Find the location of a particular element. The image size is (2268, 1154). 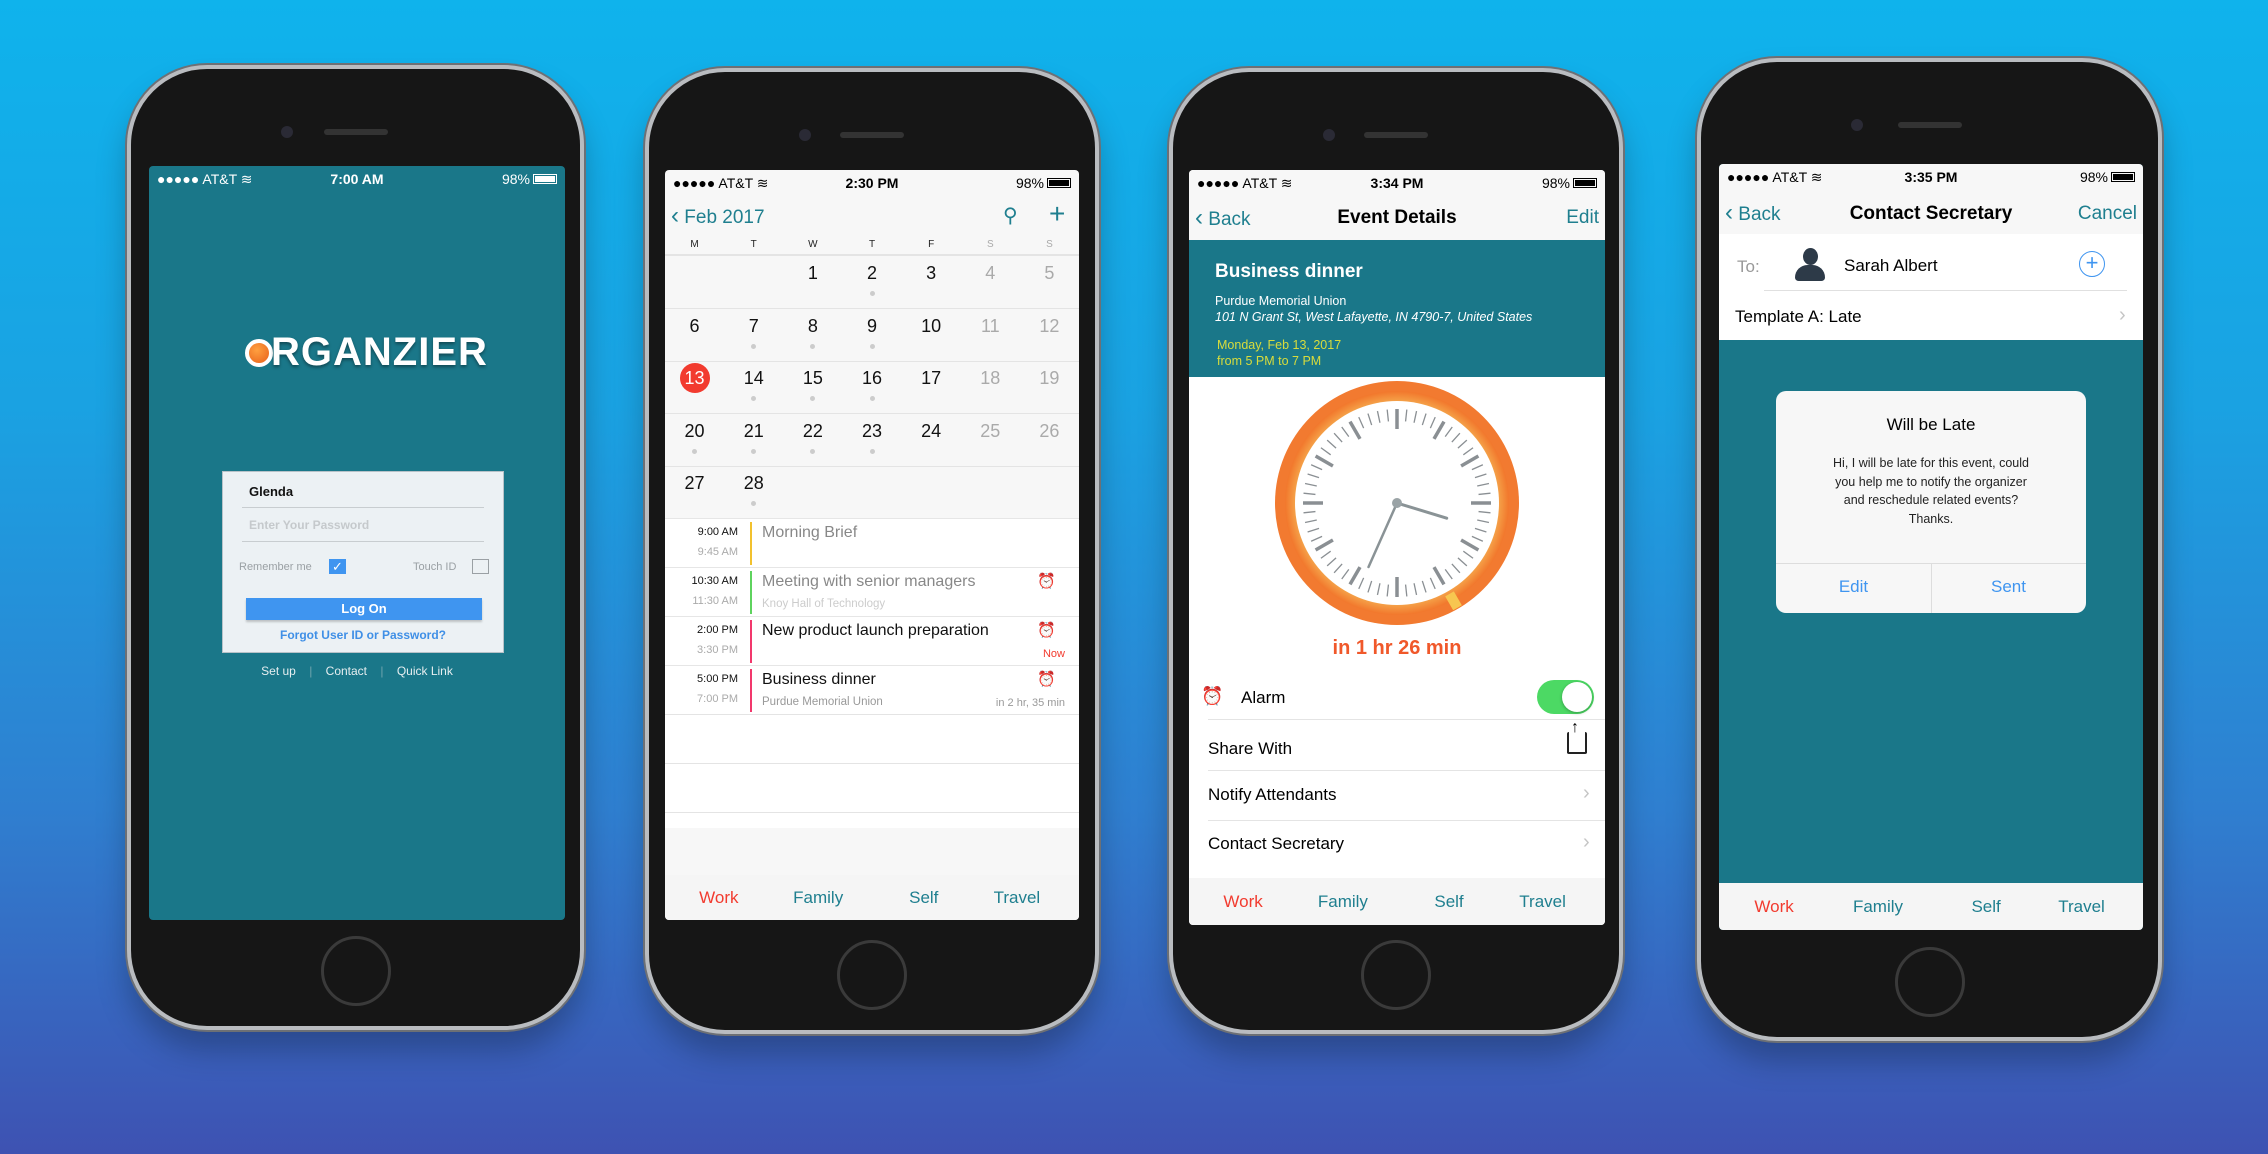

calendar-day: 19 is located at coordinates (1049, 378).